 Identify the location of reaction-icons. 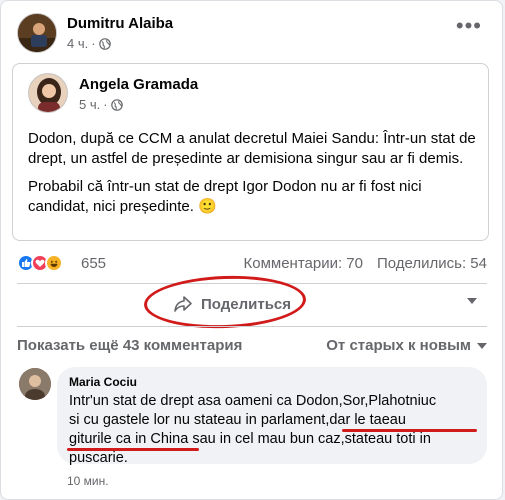
(40, 263).